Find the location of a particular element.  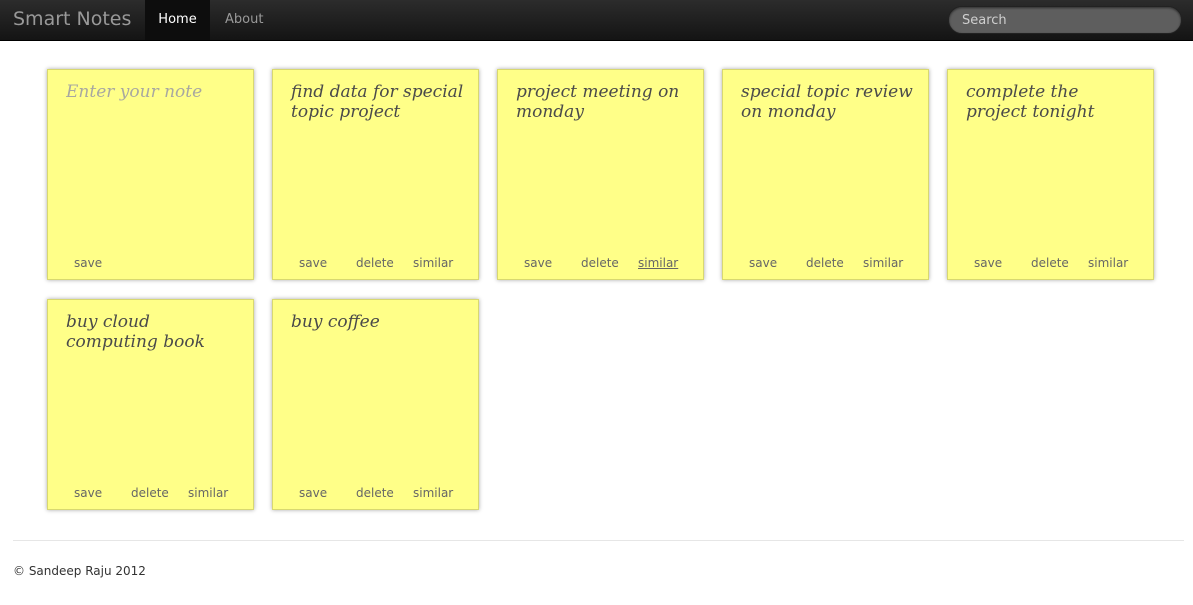

top-navbar: Smart Notes Home About is located at coordinates (596, 20).